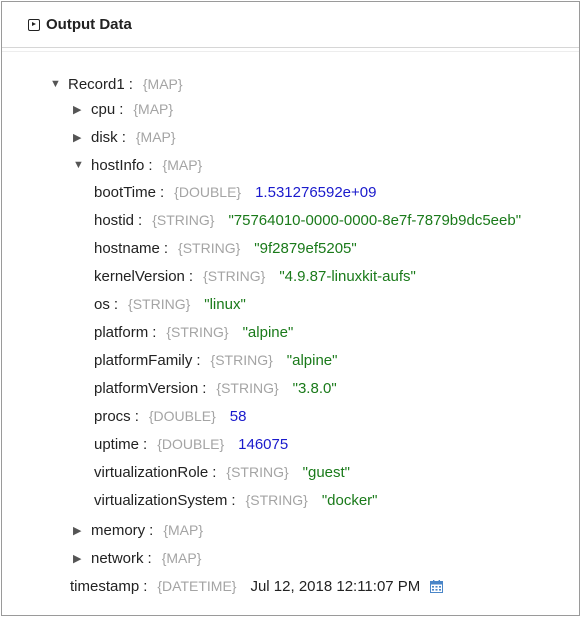 This screenshot has width=583, height=619. I want to click on tree-node-memory: ▶ memory : {MAP}, so click(145, 530).